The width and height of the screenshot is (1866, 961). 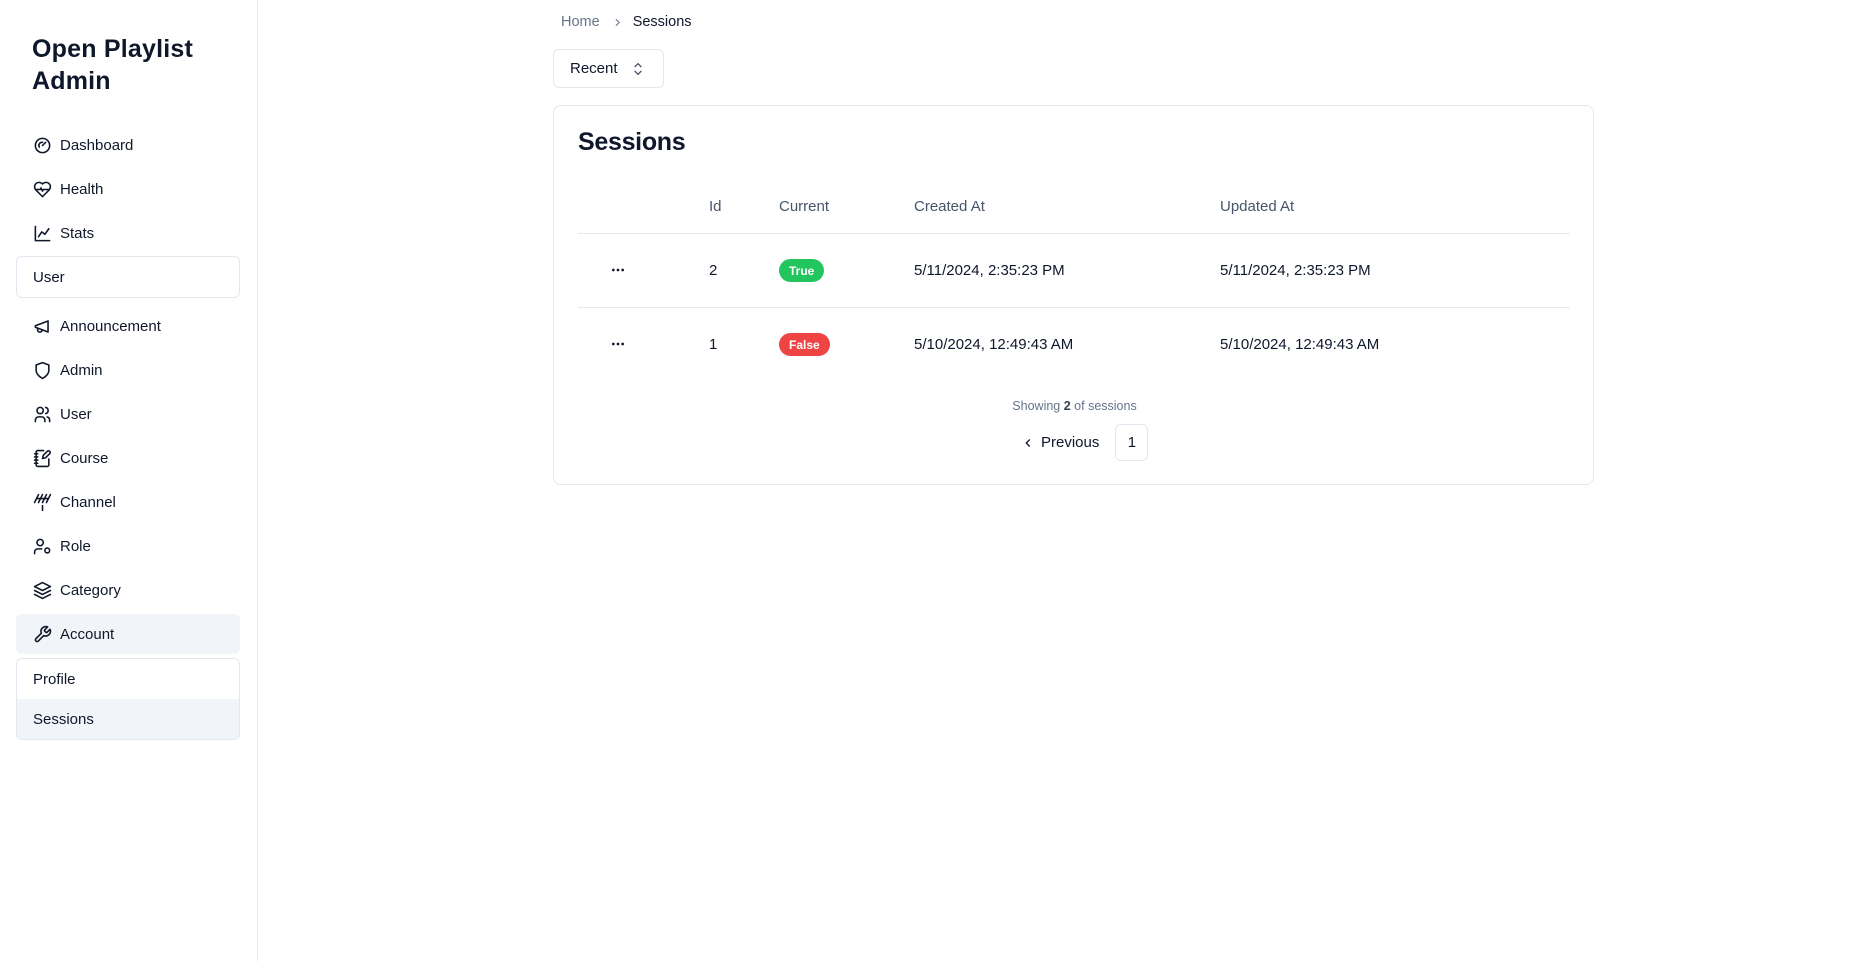 I want to click on results-summary: Showing 2 of sessions, so click(x=1074, y=406).